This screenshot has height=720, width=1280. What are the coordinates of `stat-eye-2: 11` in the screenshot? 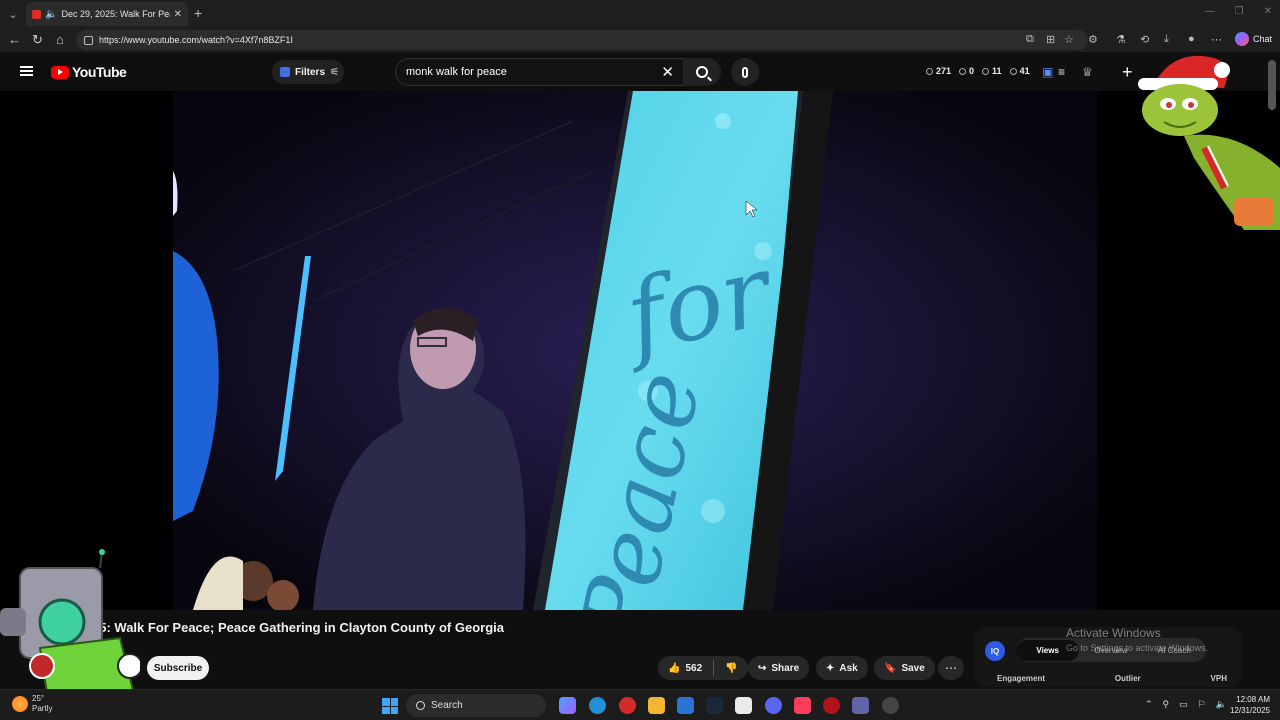 It's located at (992, 71).